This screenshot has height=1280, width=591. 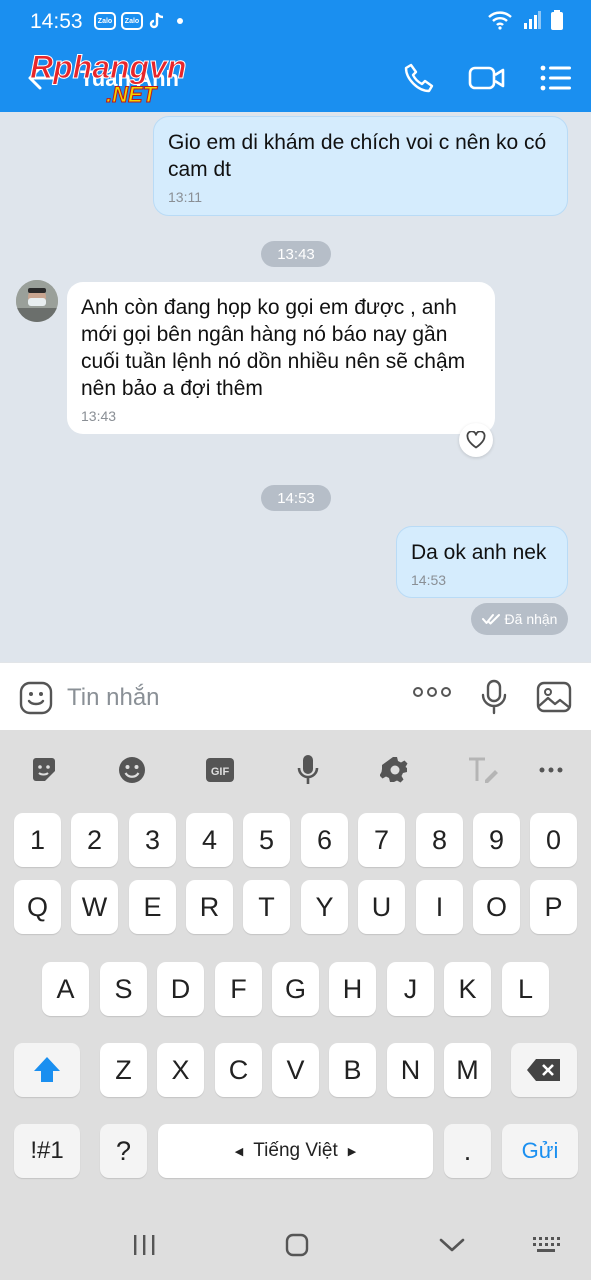 I want to click on time-separator: 13:43, so click(x=296, y=254).